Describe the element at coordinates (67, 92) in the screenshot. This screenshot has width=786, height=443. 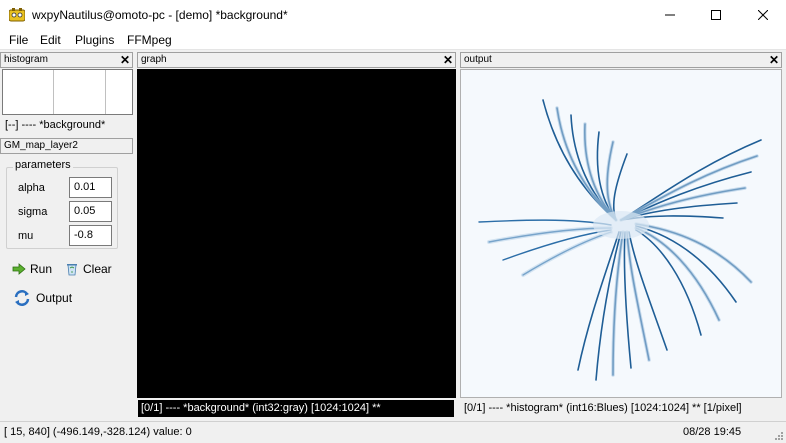
I see `histogram-canvas` at that location.